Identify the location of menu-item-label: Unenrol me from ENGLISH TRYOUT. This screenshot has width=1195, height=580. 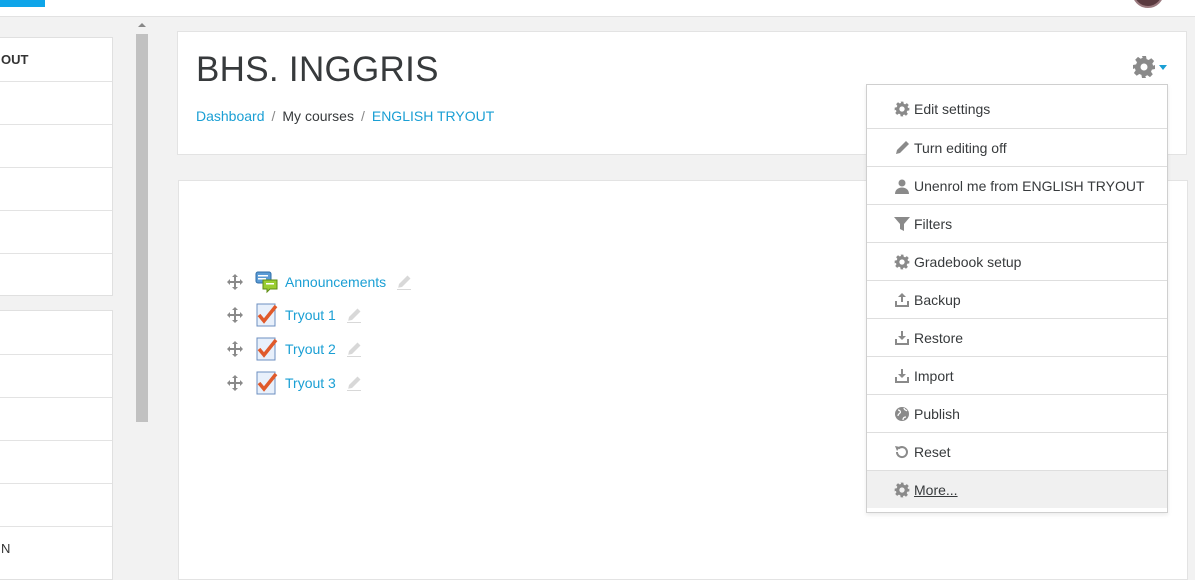
(1029, 185).